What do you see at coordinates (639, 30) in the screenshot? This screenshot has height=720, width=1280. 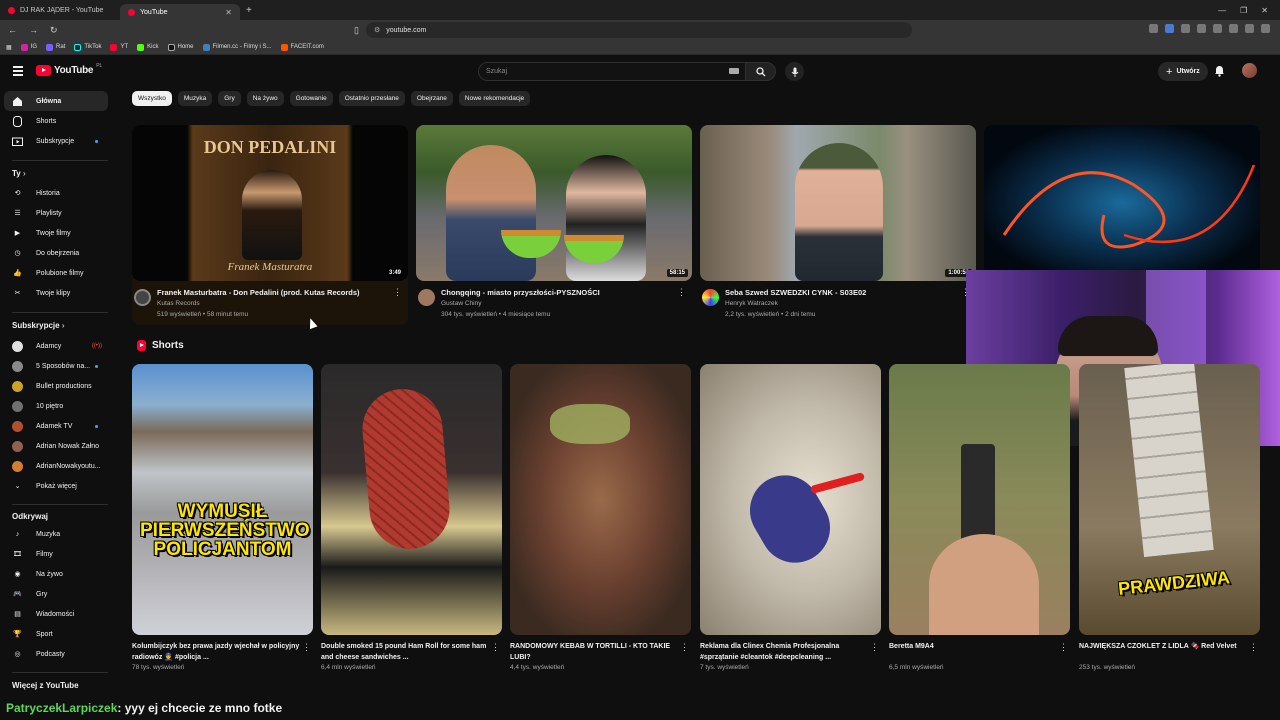 I see `address-bar: ⚙ youtube.com` at bounding box center [639, 30].